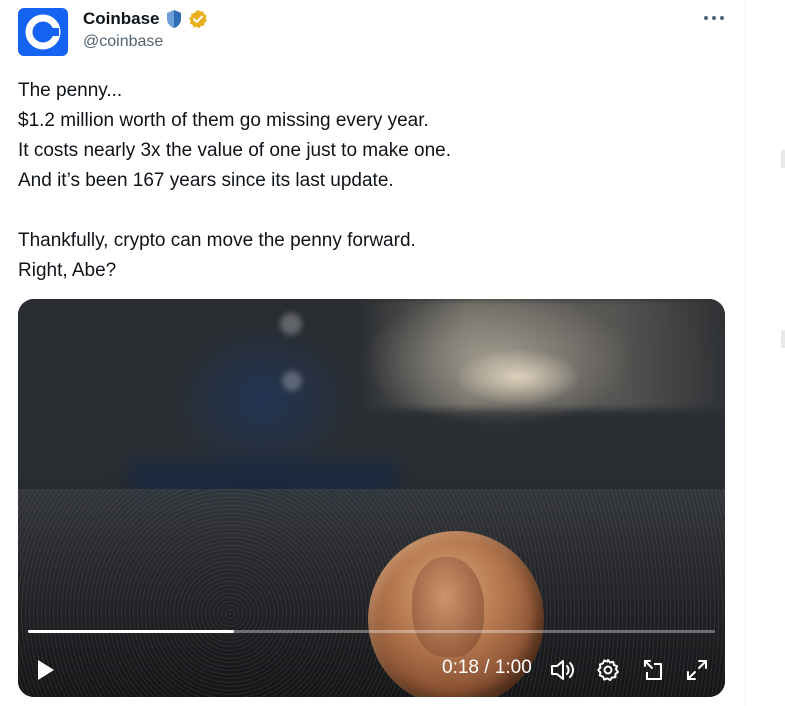 The height and width of the screenshot is (706, 785). What do you see at coordinates (123, 42) in the screenshot?
I see `author-handle: @coinbase` at bounding box center [123, 42].